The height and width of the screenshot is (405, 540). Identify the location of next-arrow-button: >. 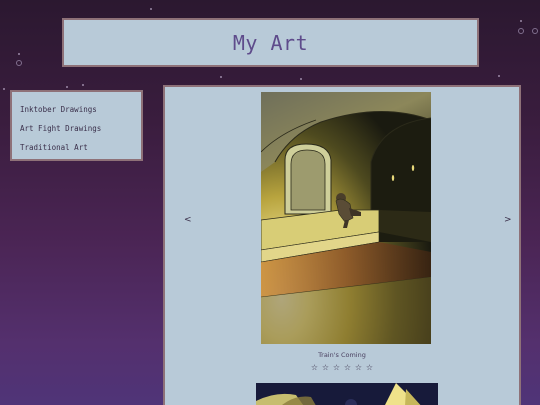
(508, 220).